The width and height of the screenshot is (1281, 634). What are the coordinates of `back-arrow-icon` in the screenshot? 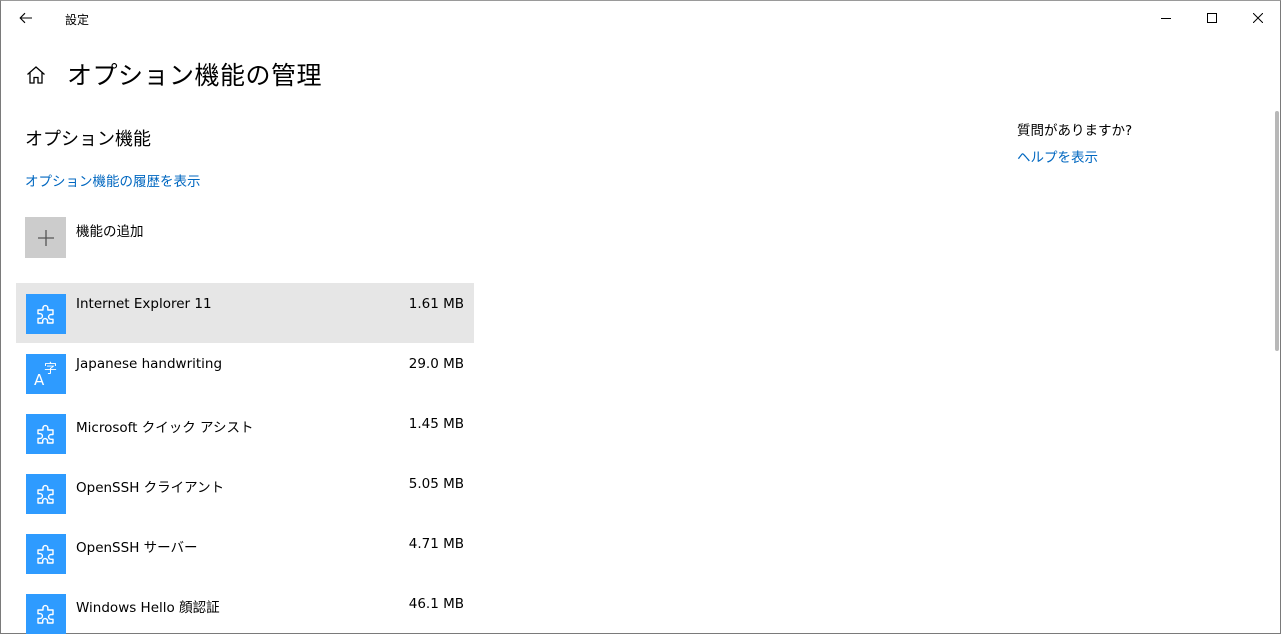 It's located at (25, 18).